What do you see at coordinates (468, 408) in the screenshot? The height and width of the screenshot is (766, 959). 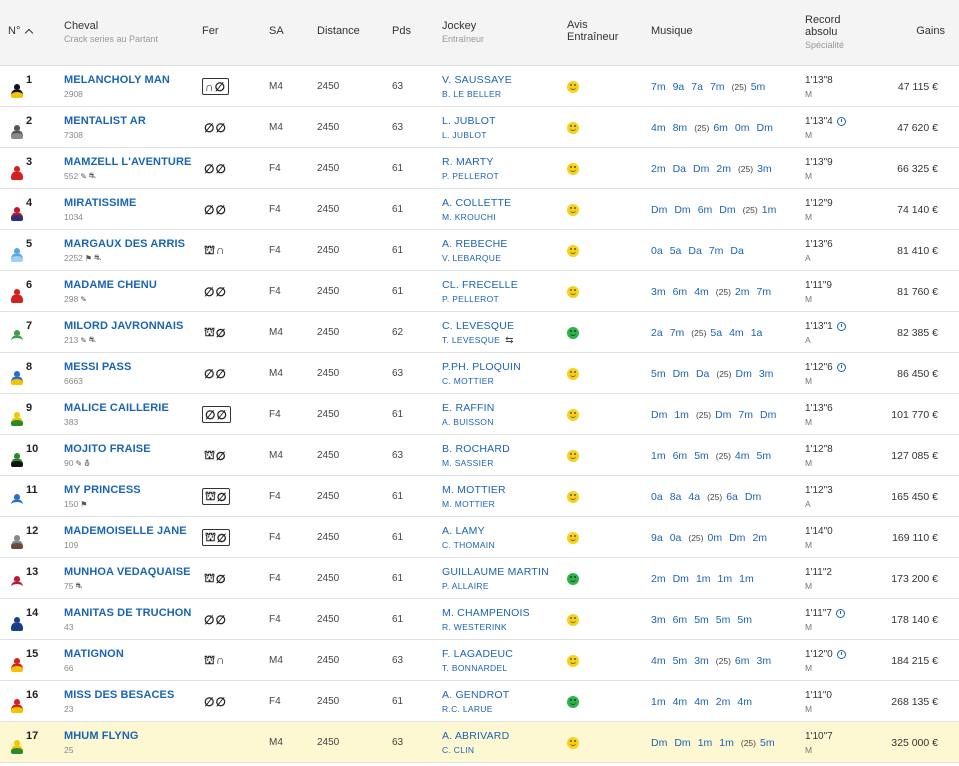 I see `jockey-link: E. RAFFIN` at bounding box center [468, 408].